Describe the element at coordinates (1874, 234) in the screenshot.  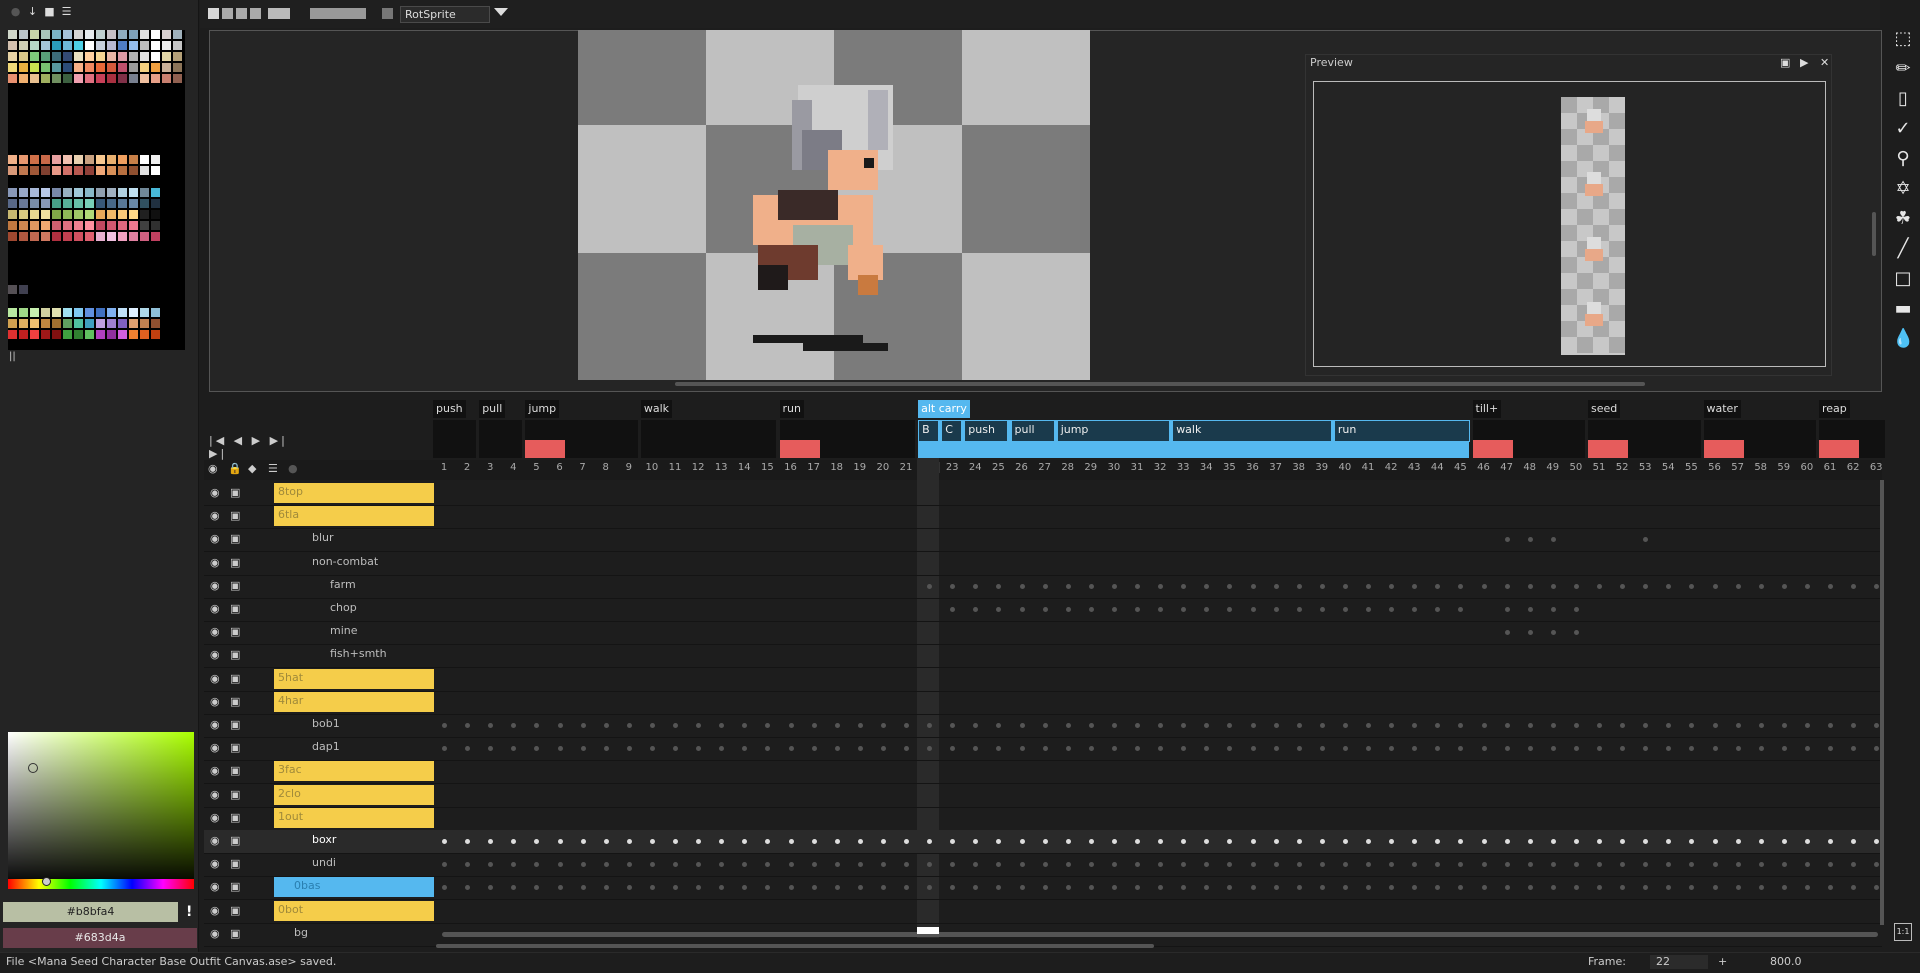
I see `editor-vertical-scrollbar` at that location.